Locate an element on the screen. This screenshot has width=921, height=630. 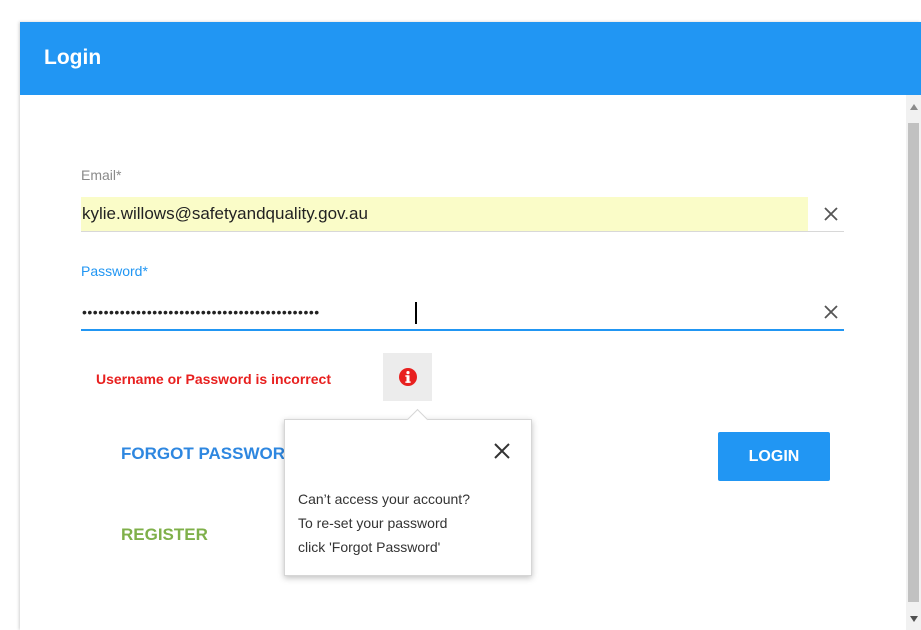
popover-arrow is located at coordinates (417, 419).